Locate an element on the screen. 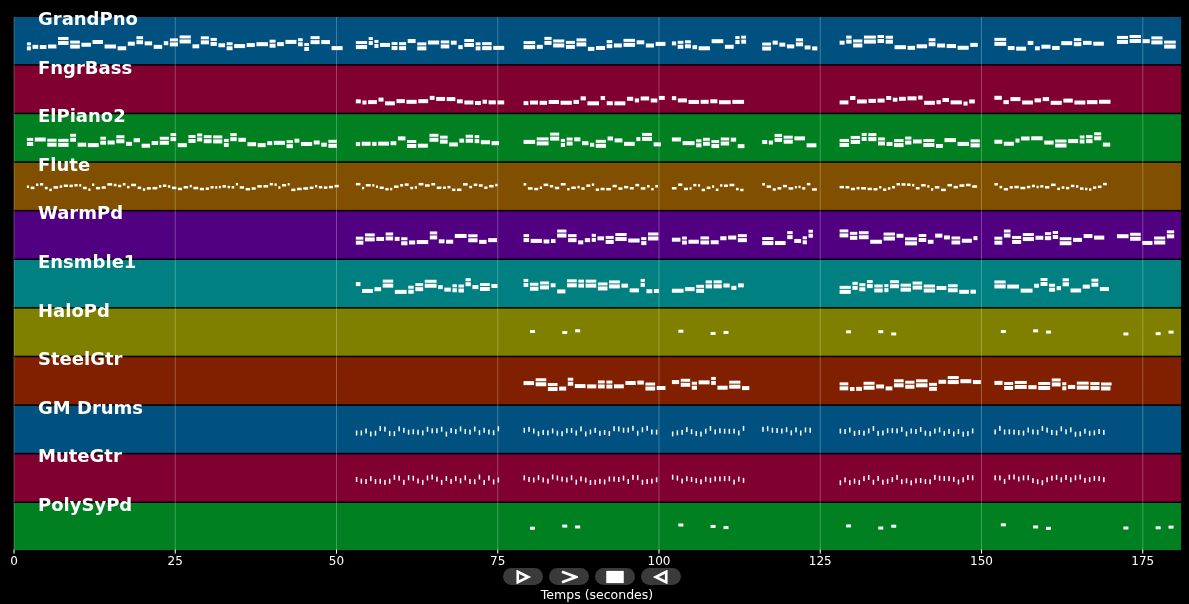 The width and height of the screenshot is (1189, 604). reverse-button is located at coordinates (661, 576).